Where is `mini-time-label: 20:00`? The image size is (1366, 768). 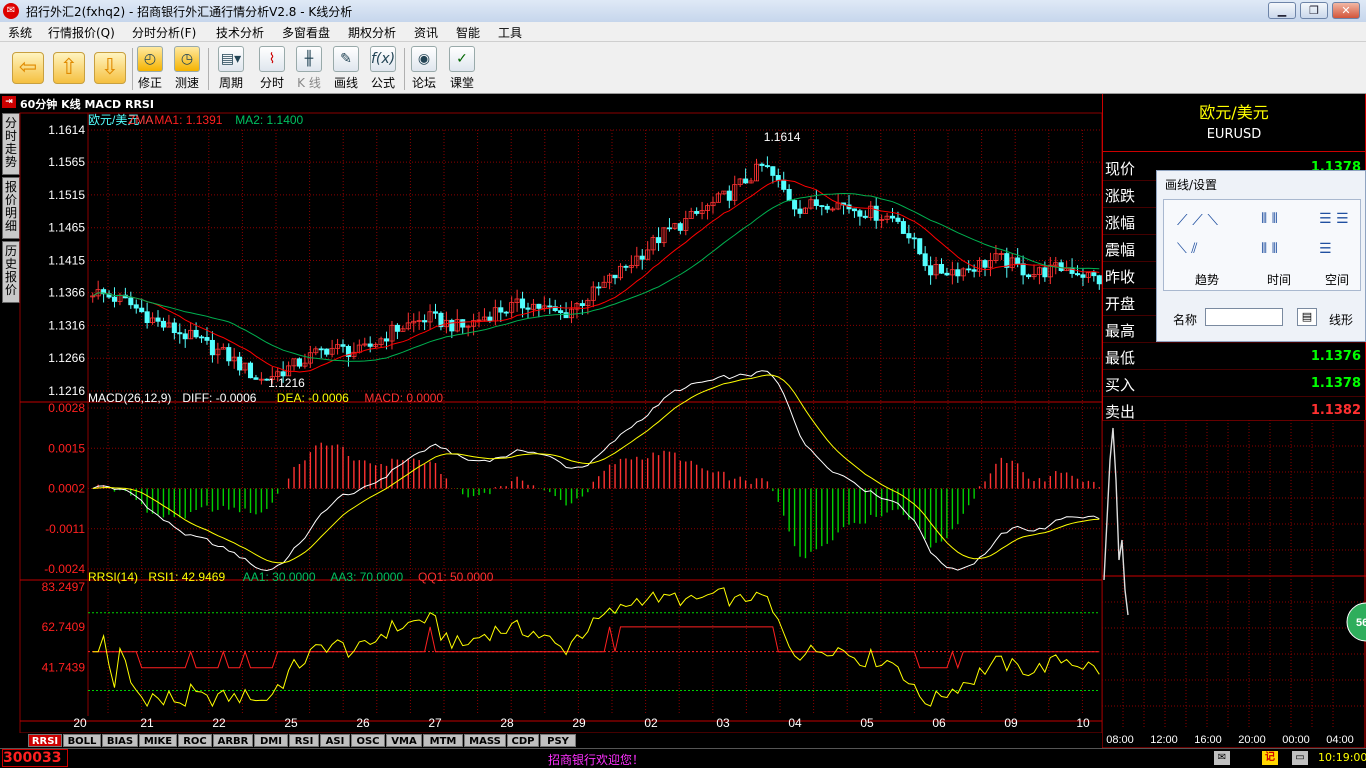
mini-time-label: 20:00 is located at coordinates (1252, 740).